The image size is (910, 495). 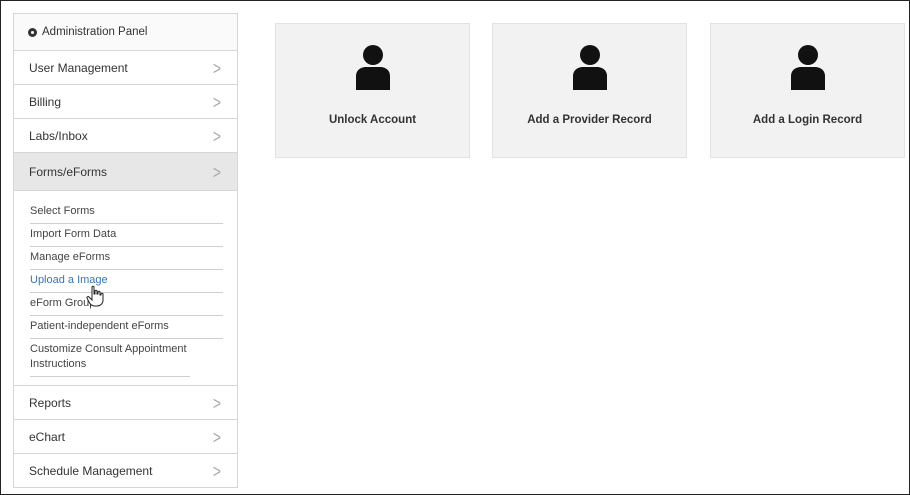 I want to click on card-label: Add a Login Record, so click(x=807, y=120).